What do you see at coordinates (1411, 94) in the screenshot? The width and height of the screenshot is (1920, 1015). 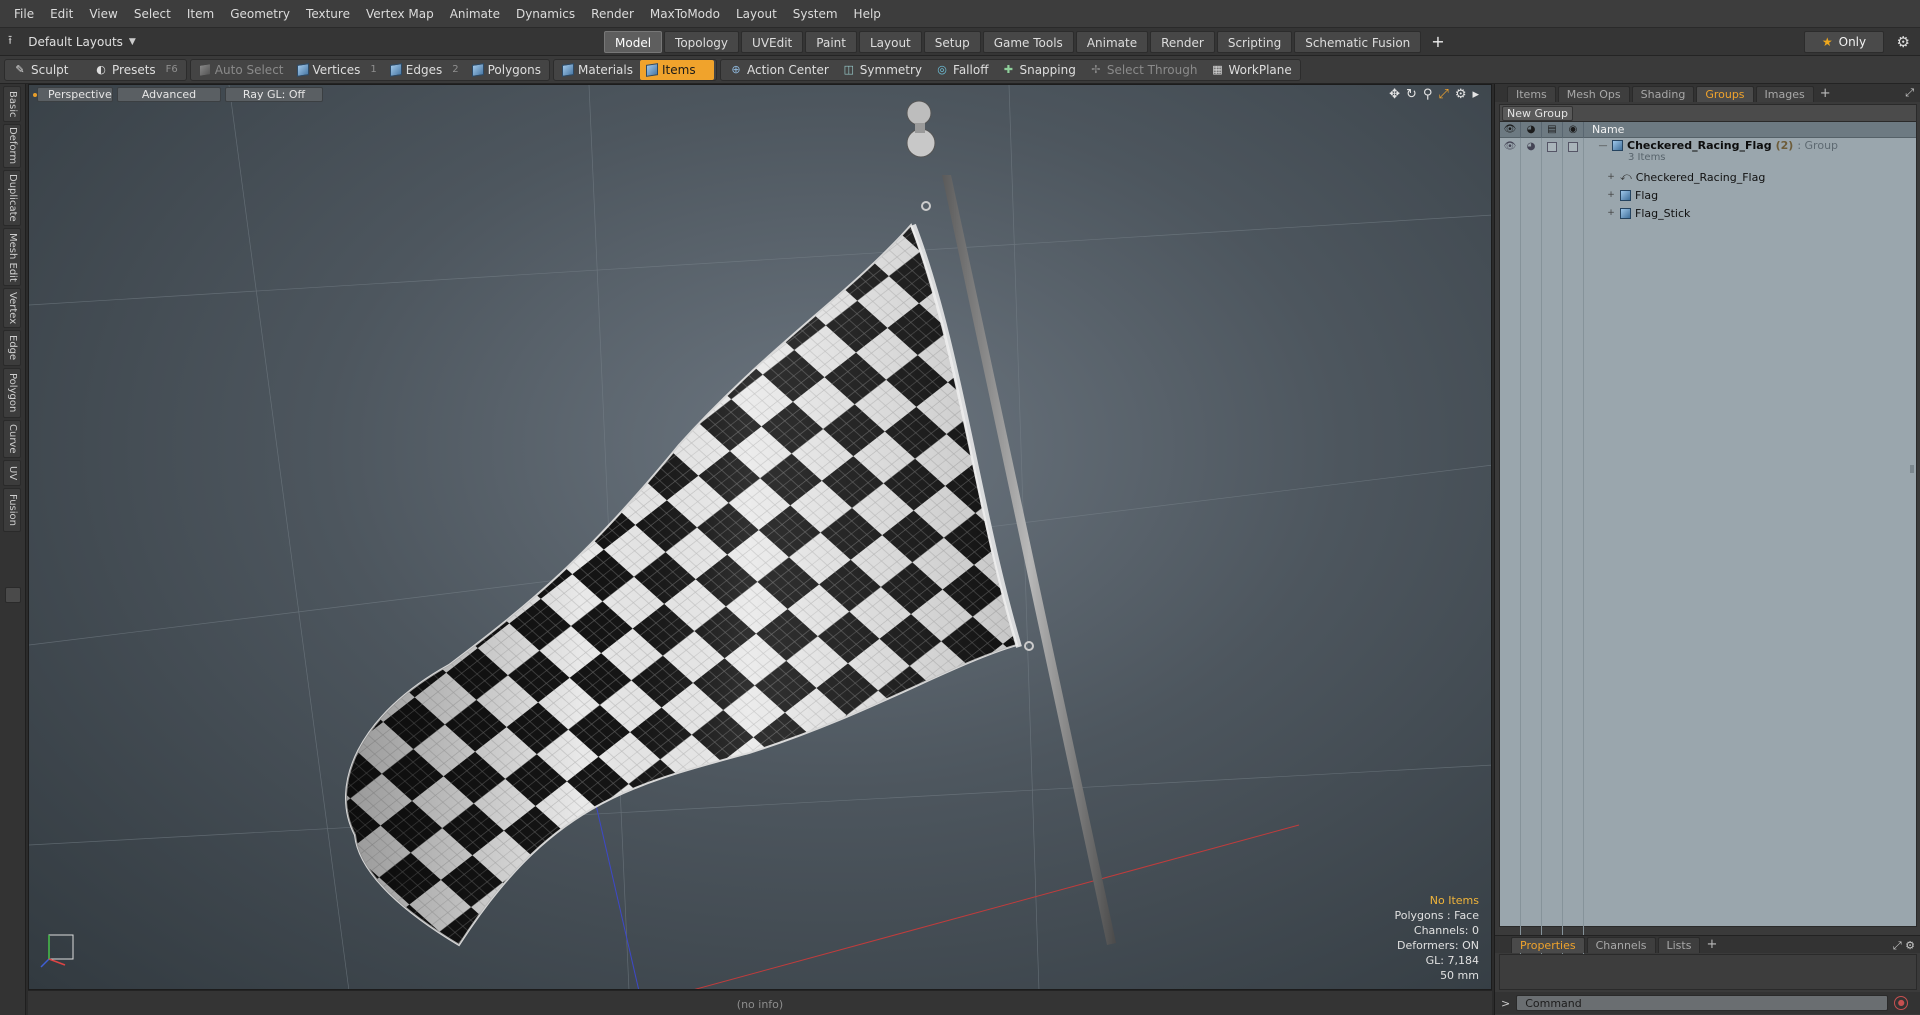 I see `rotate-view-icon: ↻` at bounding box center [1411, 94].